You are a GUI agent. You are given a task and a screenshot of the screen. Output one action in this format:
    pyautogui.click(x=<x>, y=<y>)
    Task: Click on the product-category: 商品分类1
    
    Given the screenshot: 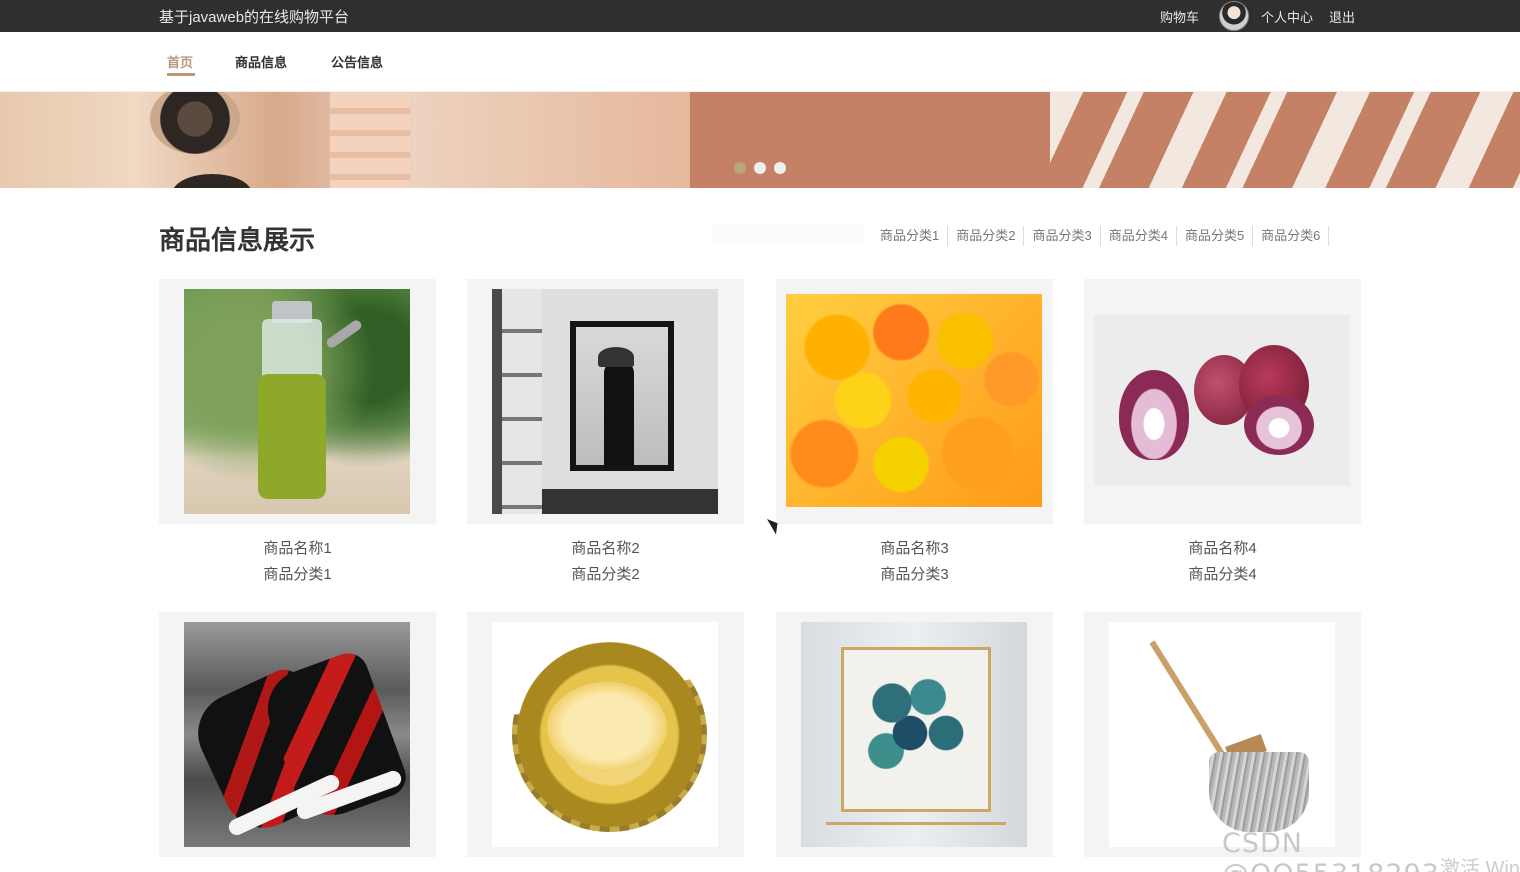 What is the action you would take?
    pyautogui.click(x=297, y=574)
    